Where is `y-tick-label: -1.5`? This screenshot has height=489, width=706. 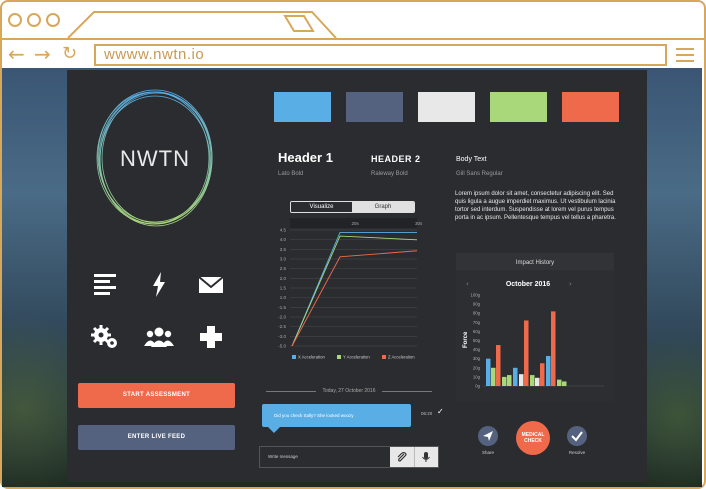 y-tick-label: -1.5 is located at coordinates (282, 307).